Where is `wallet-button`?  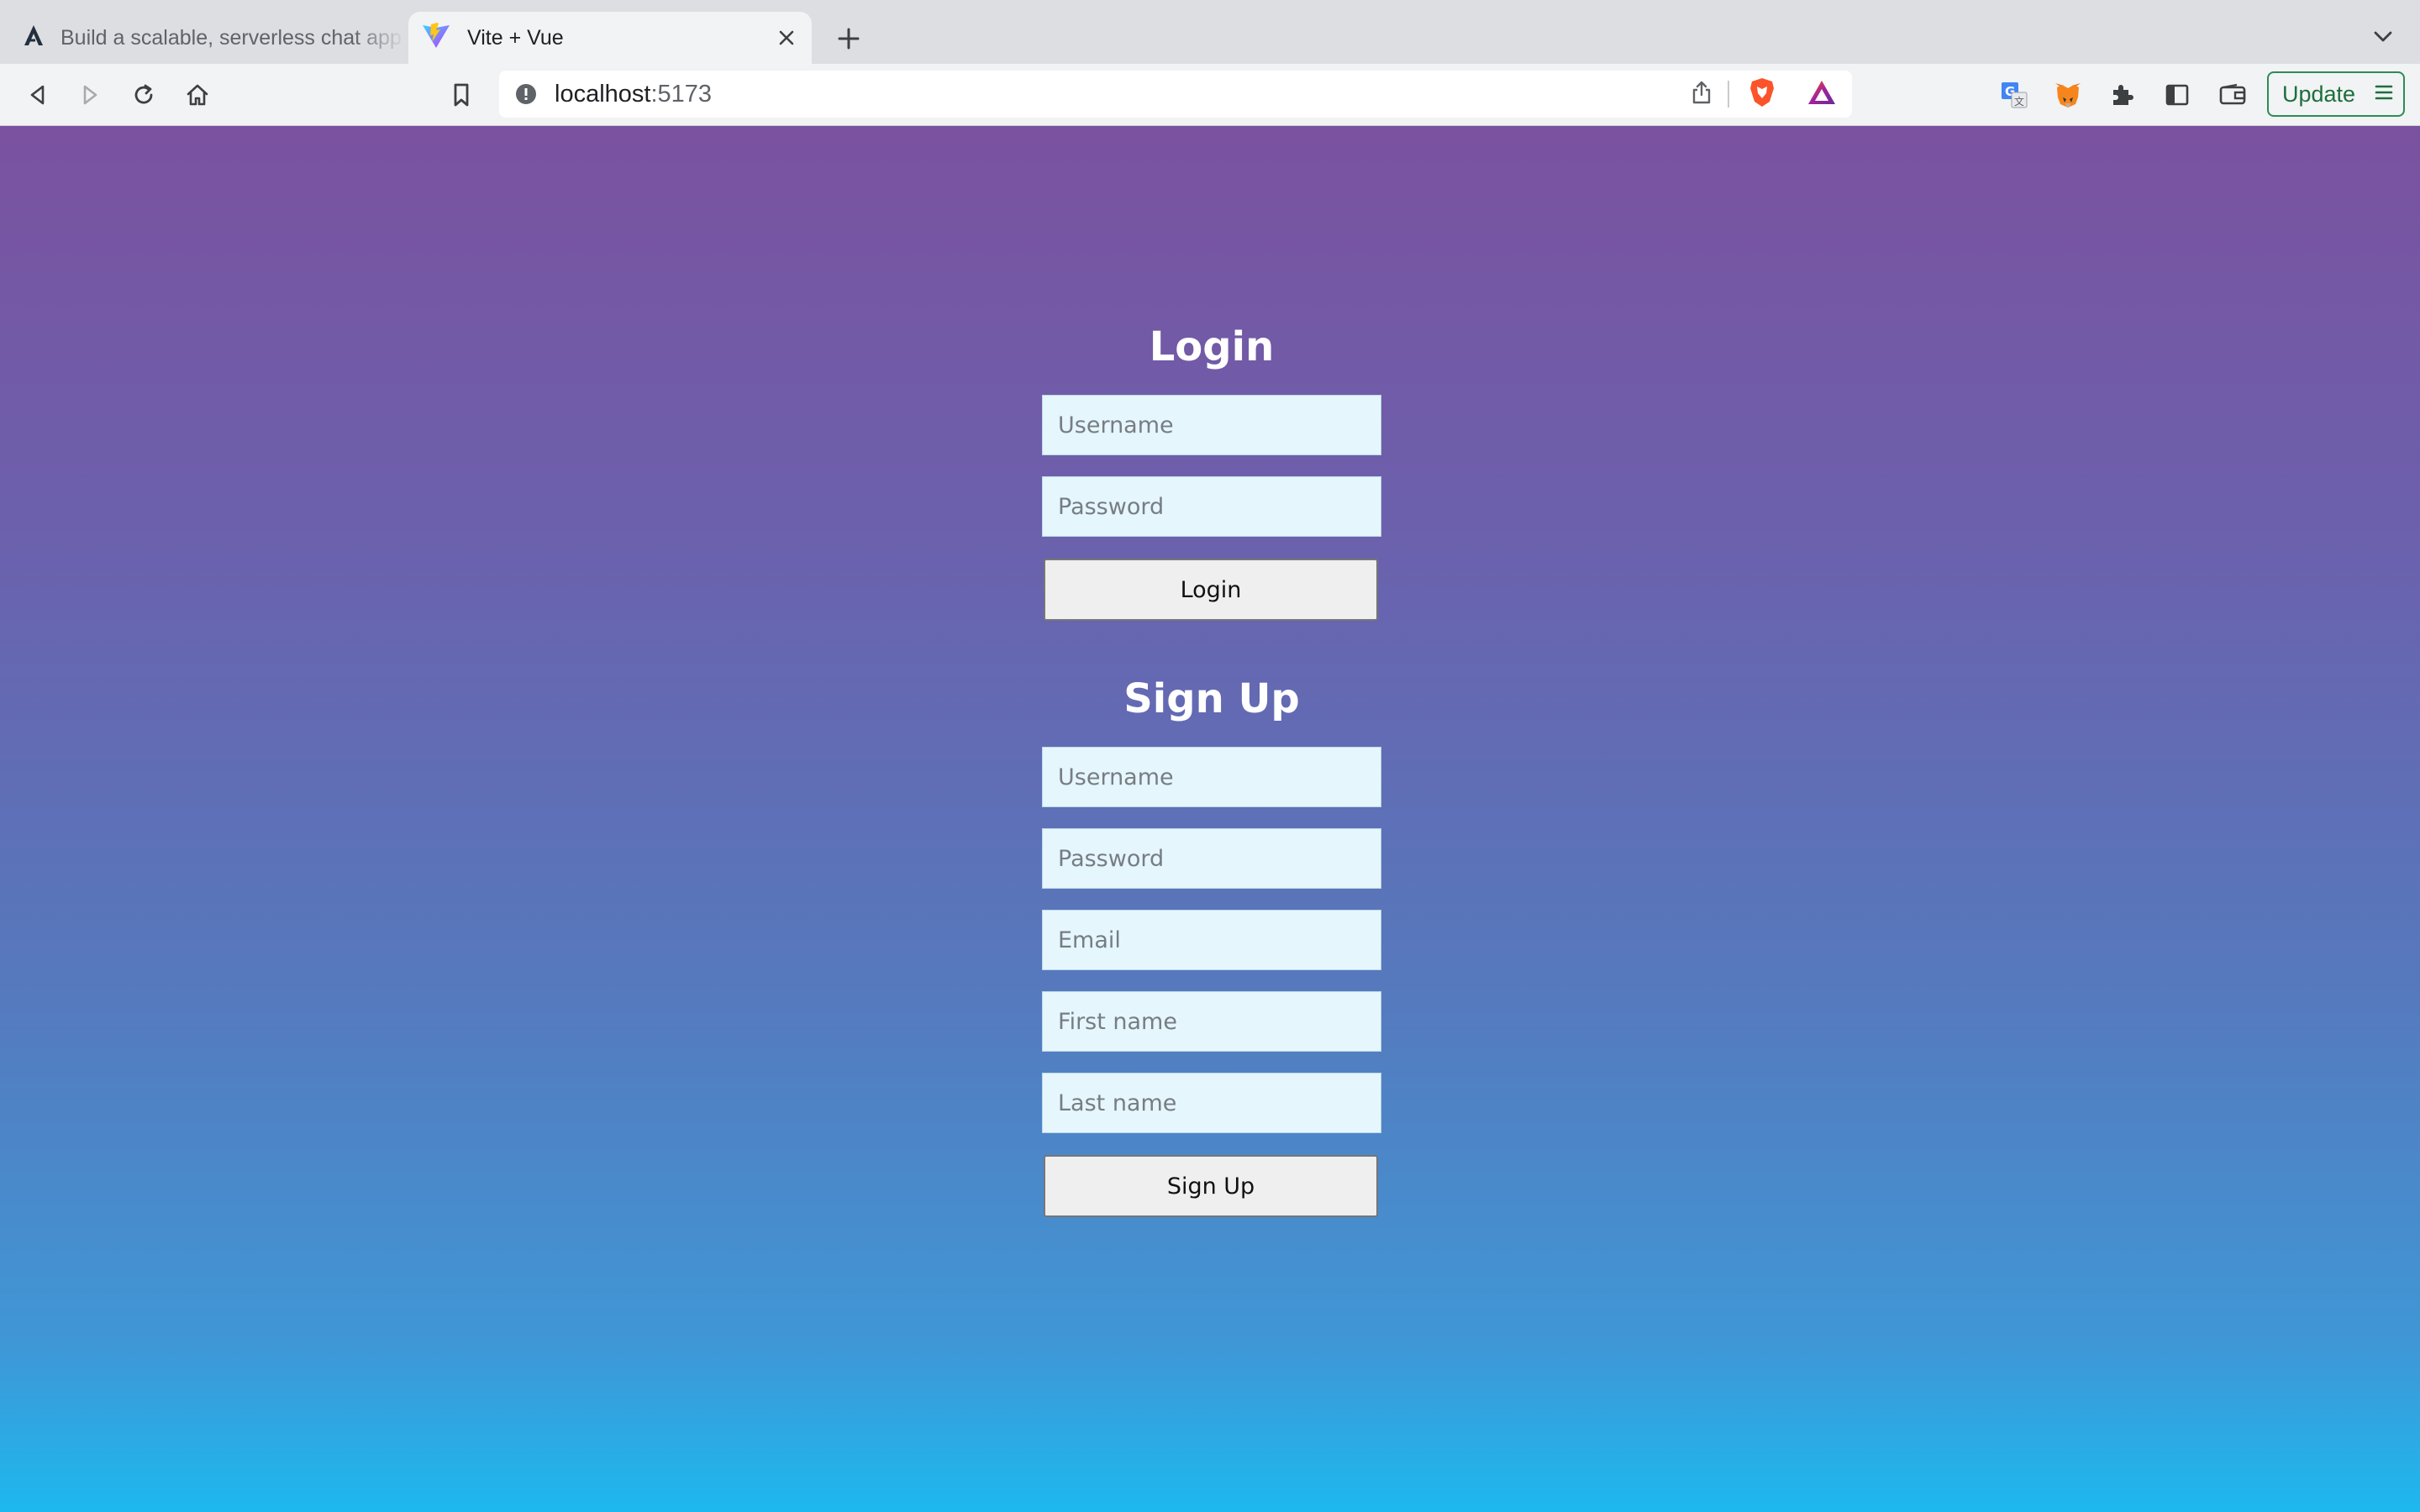 wallet-button is located at coordinates (2233, 95).